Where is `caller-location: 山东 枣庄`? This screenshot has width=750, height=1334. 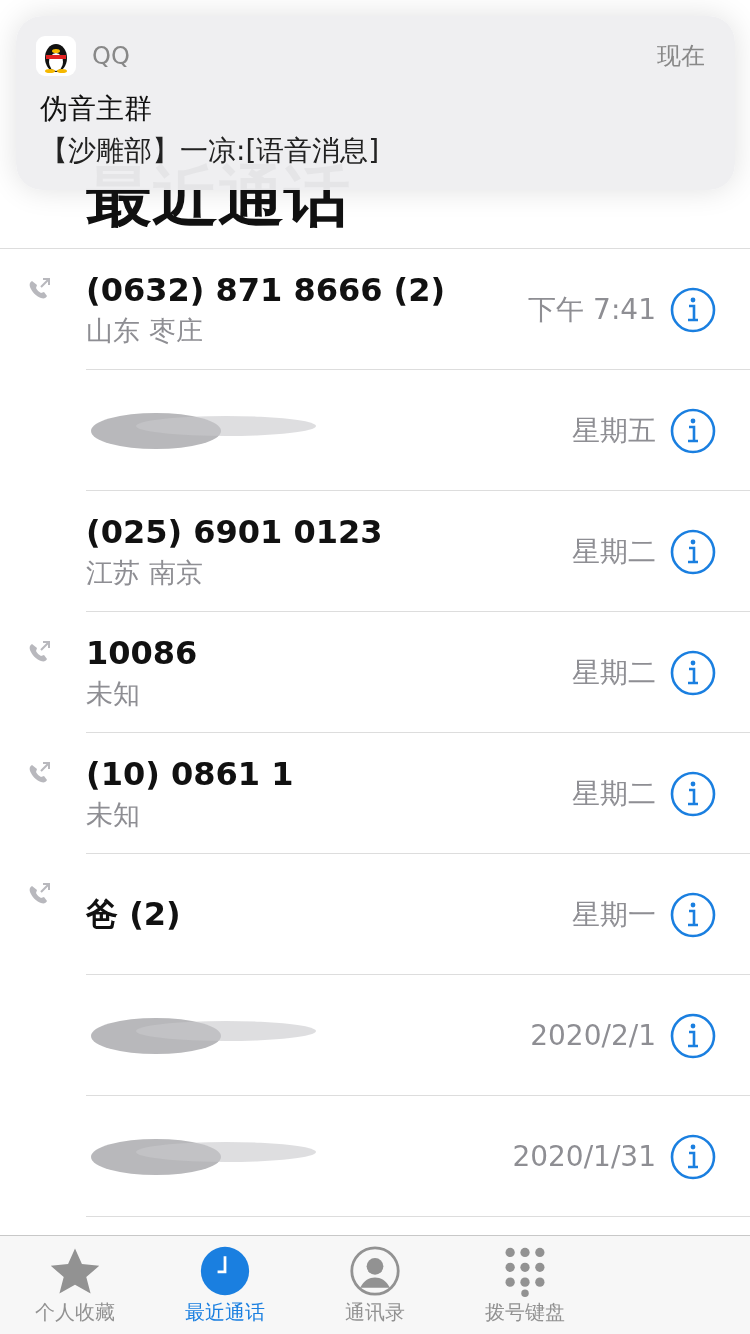
caller-location: 山东 枣庄 is located at coordinates (145, 330).